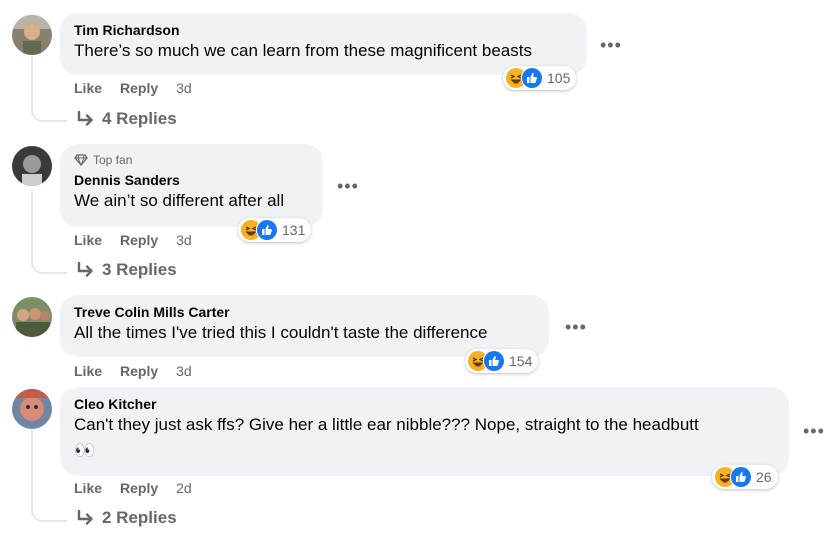  Describe the element at coordinates (304, 312) in the screenshot. I see `comment-author: Treve Colin Mills Carter` at that location.